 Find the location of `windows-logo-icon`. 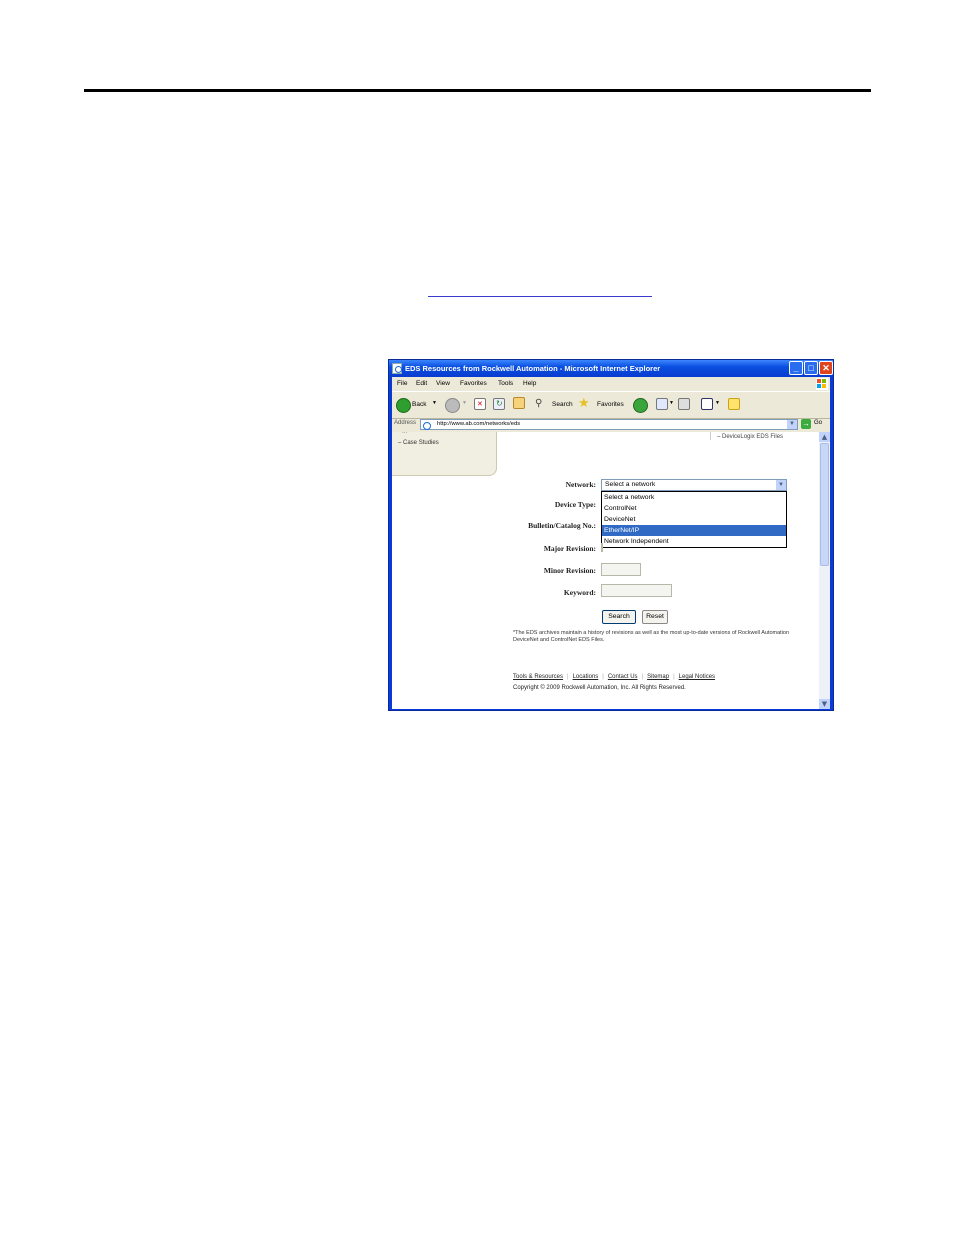

windows-logo-icon is located at coordinates (822, 384).